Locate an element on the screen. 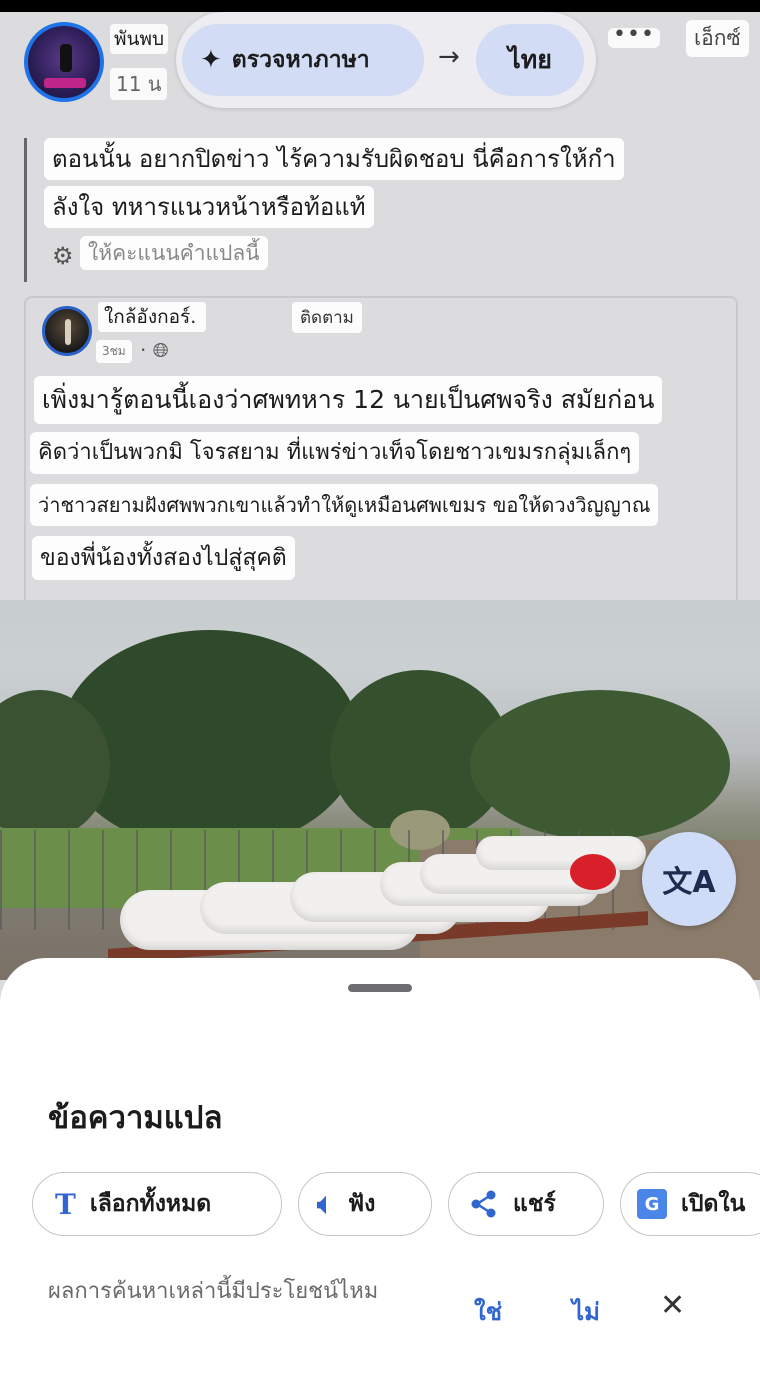 The image size is (760, 1400). listen-button: 🔈︎ ฟัง is located at coordinates (365, 1204).